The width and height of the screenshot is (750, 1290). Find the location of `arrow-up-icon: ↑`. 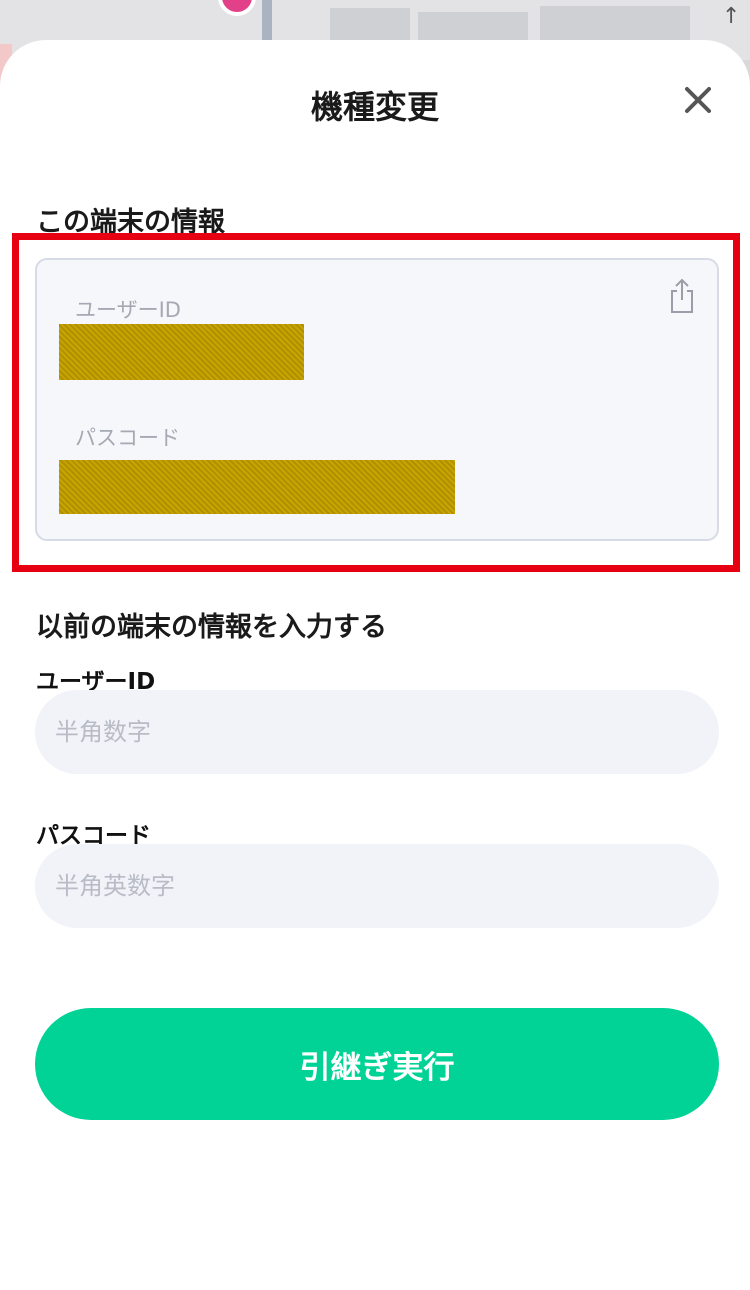

arrow-up-icon: ↑ is located at coordinates (731, 16).